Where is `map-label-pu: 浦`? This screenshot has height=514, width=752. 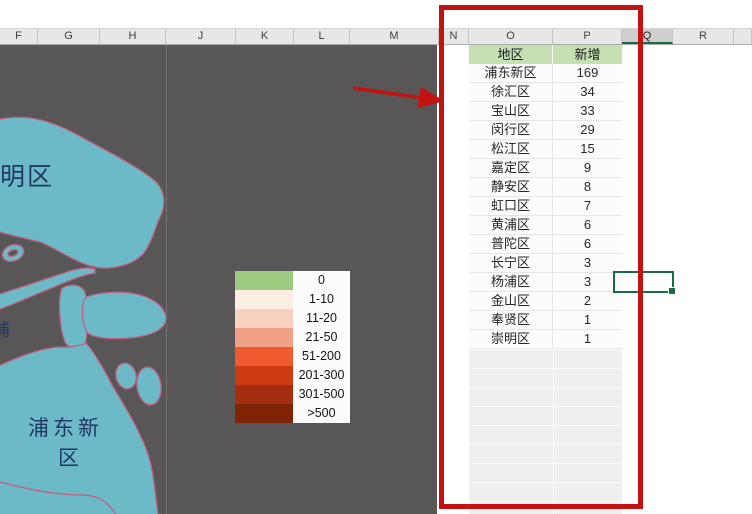
map-label-pu: 浦 is located at coordinates (5, 330).